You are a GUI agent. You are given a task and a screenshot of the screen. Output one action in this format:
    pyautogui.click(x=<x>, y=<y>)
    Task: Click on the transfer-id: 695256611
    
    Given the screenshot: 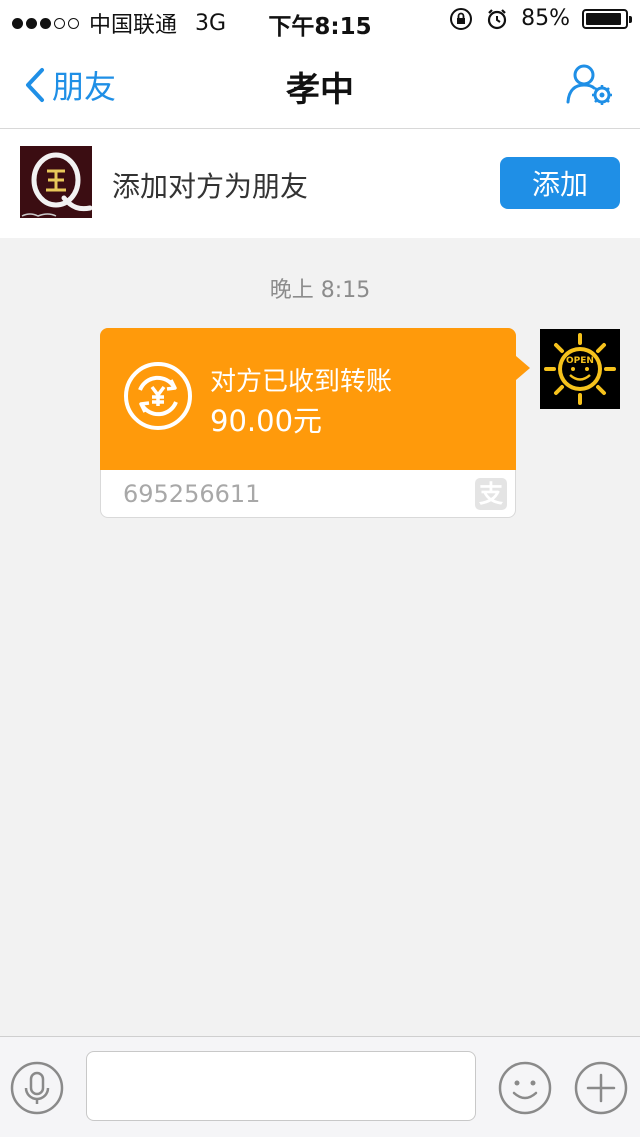 What is the action you would take?
    pyautogui.click(x=192, y=494)
    